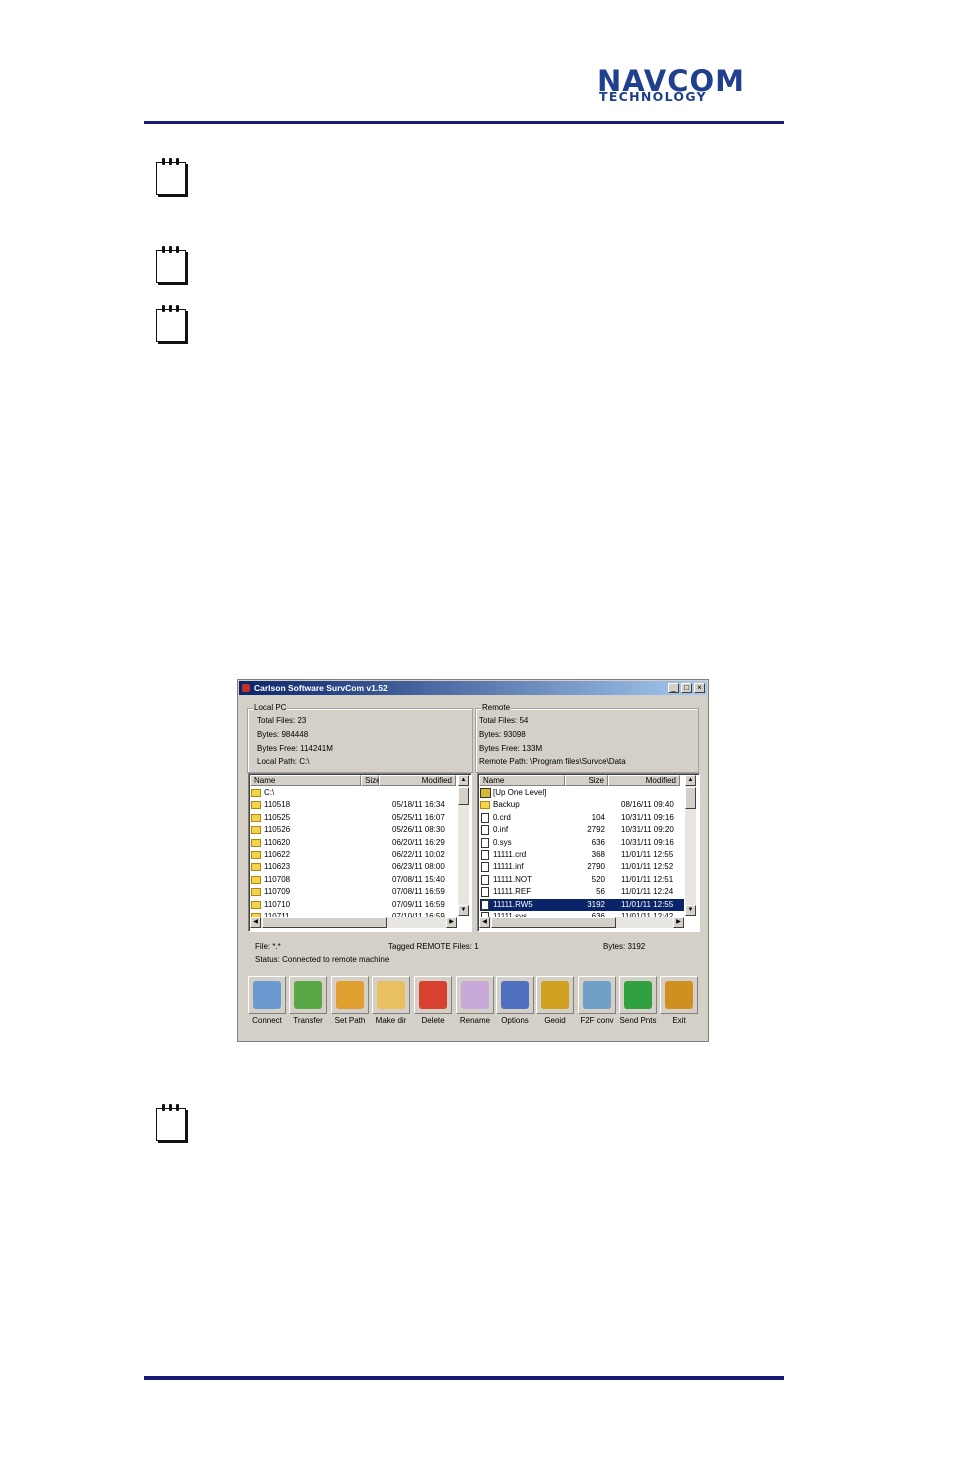 This screenshot has height=1475, width=954. Describe the element at coordinates (269, 792) in the screenshot. I see `cell-name: C:\` at that location.